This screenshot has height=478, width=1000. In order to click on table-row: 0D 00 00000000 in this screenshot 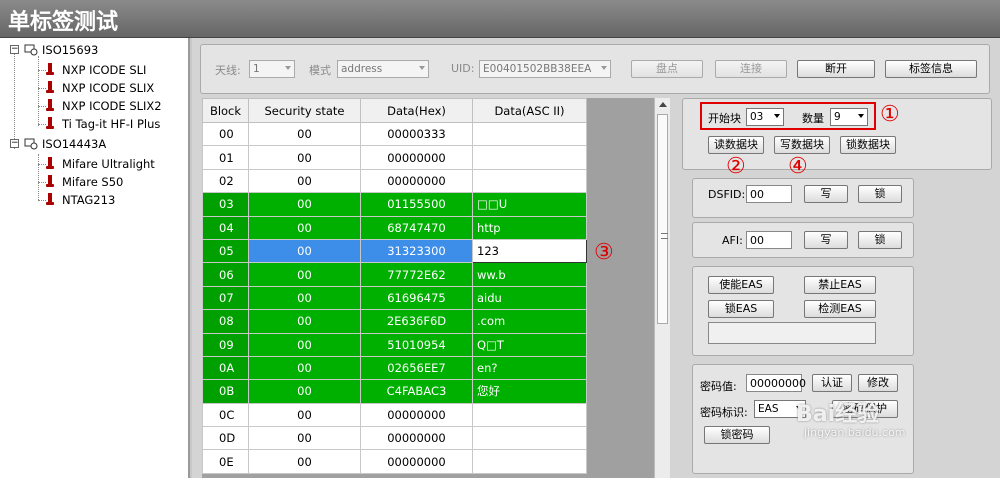, I will do `click(394, 438)`.